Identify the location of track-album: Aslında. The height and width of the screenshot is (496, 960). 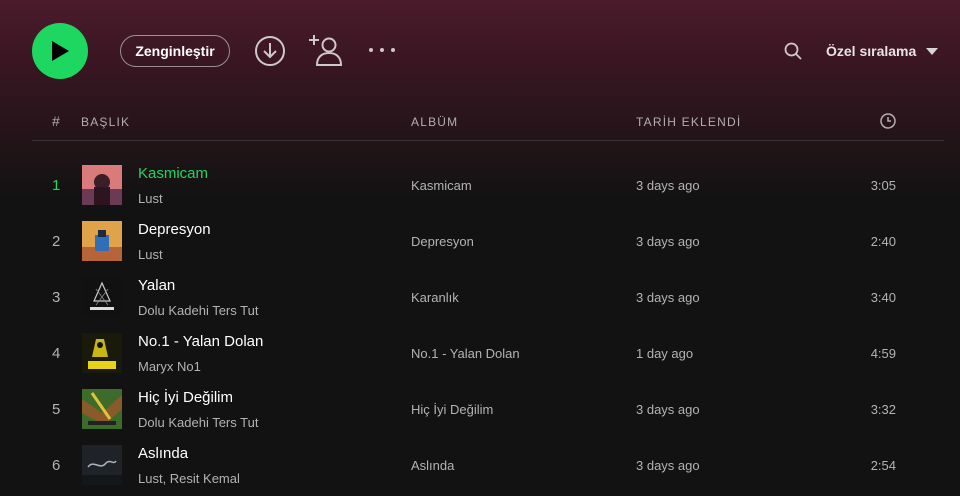
(432, 465).